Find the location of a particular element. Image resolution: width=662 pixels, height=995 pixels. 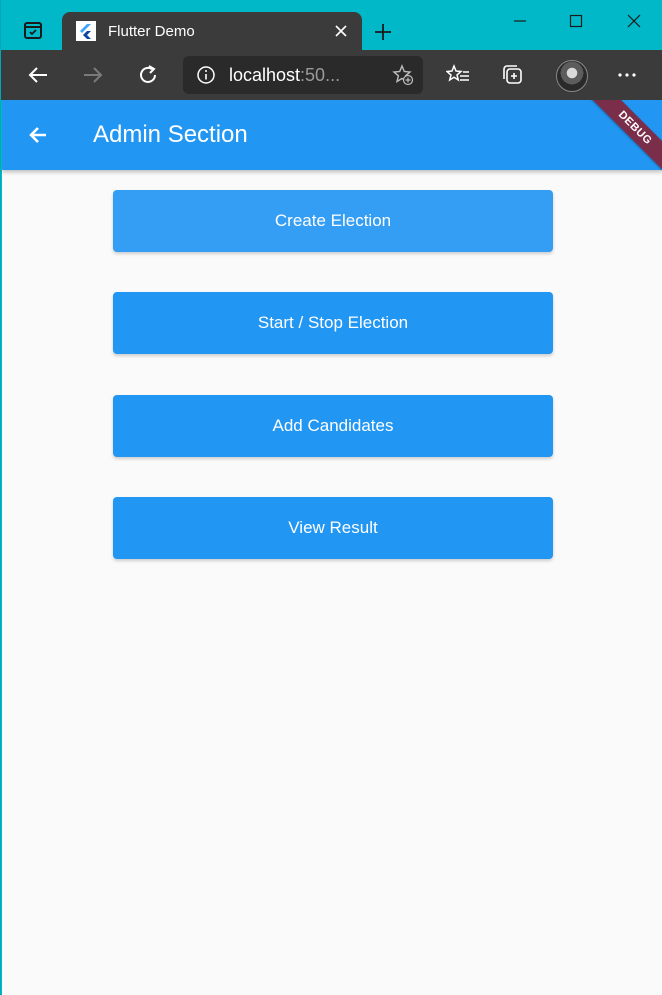

refresh-icon is located at coordinates (148, 75).